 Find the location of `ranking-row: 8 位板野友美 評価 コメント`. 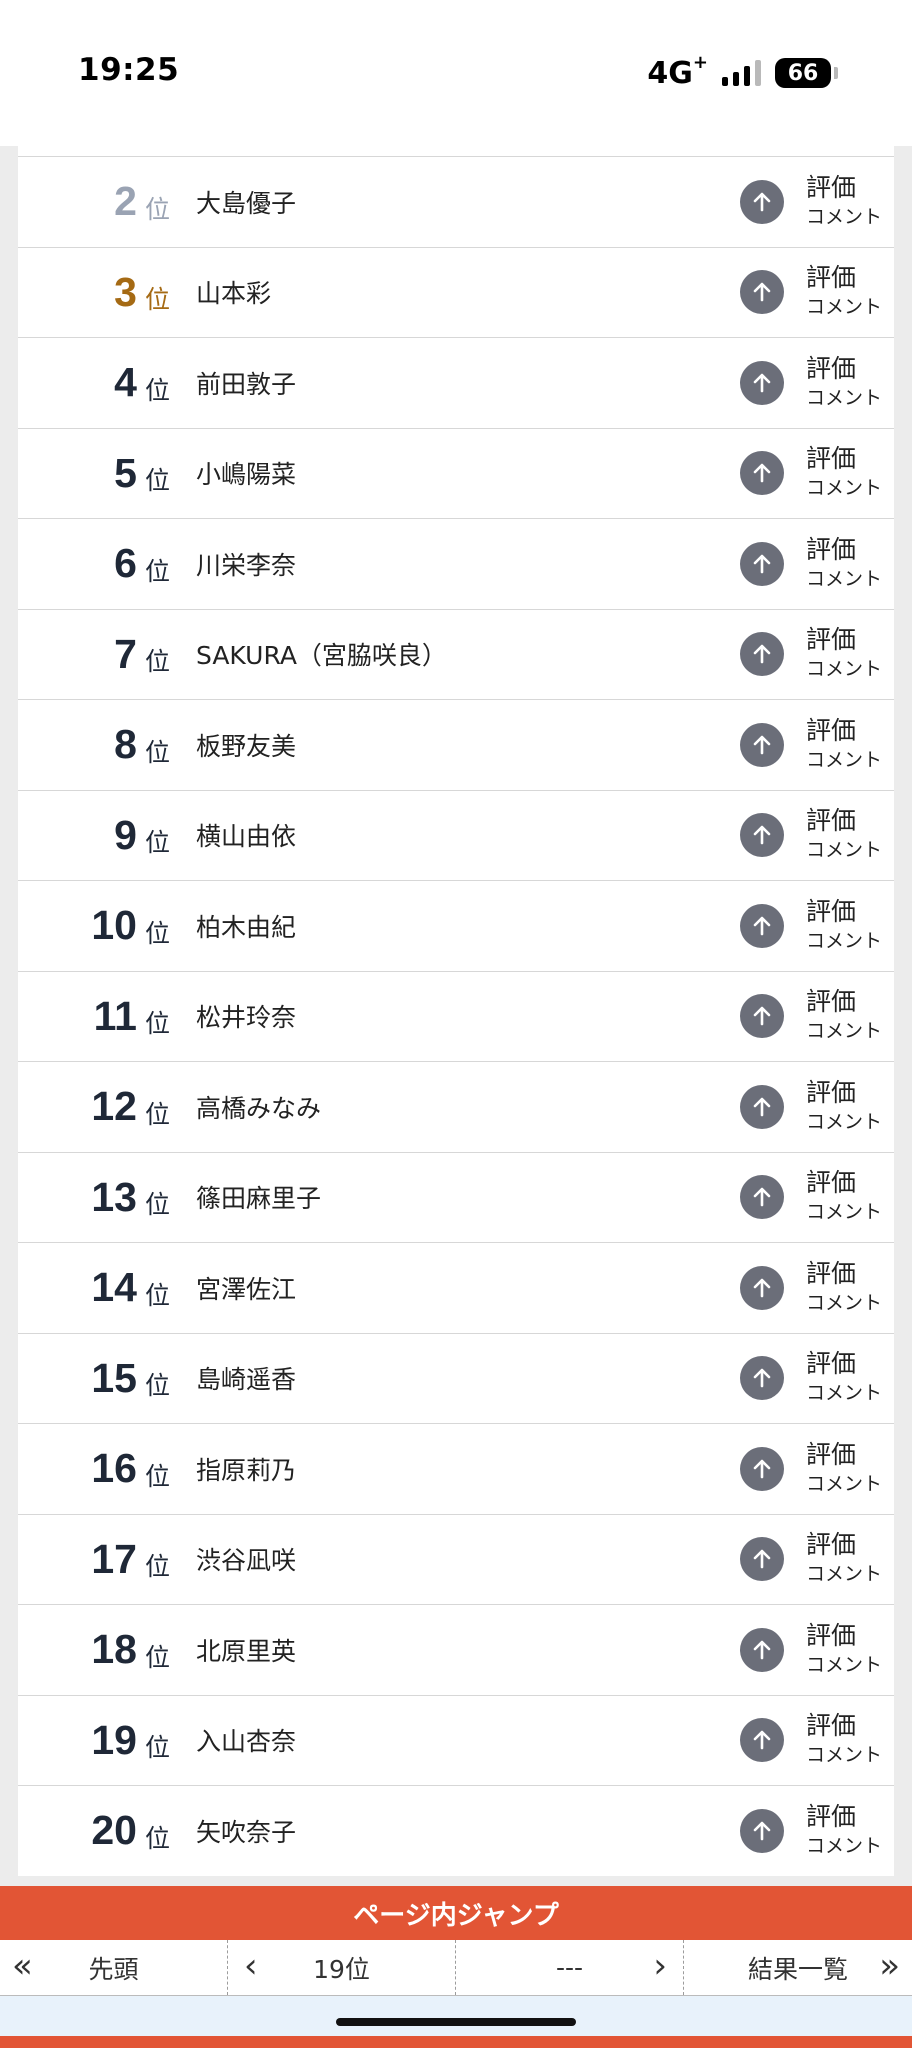

ranking-row: 8 位板野友美 評価 コメント is located at coordinates (456, 744).